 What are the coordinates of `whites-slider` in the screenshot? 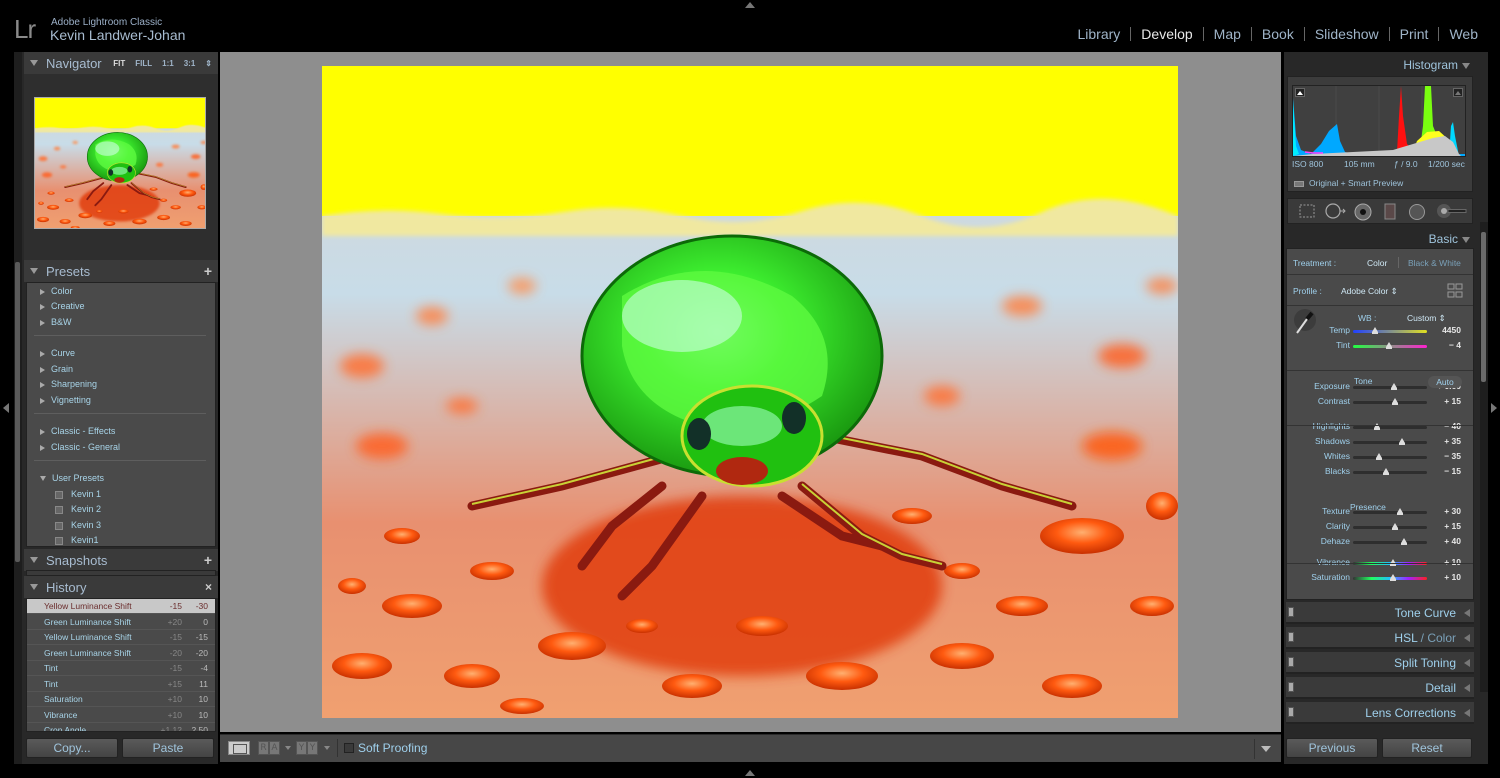 It's located at (1390, 456).